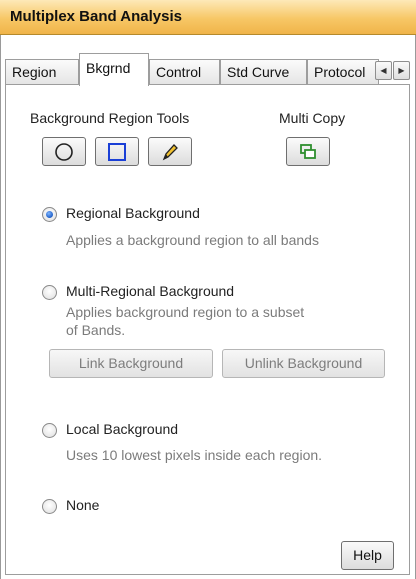 The height and width of the screenshot is (579, 416). What do you see at coordinates (185, 312) in the screenshot?
I see `multi-regional-background-desc-line1: Applies background region to a subset` at bounding box center [185, 312].